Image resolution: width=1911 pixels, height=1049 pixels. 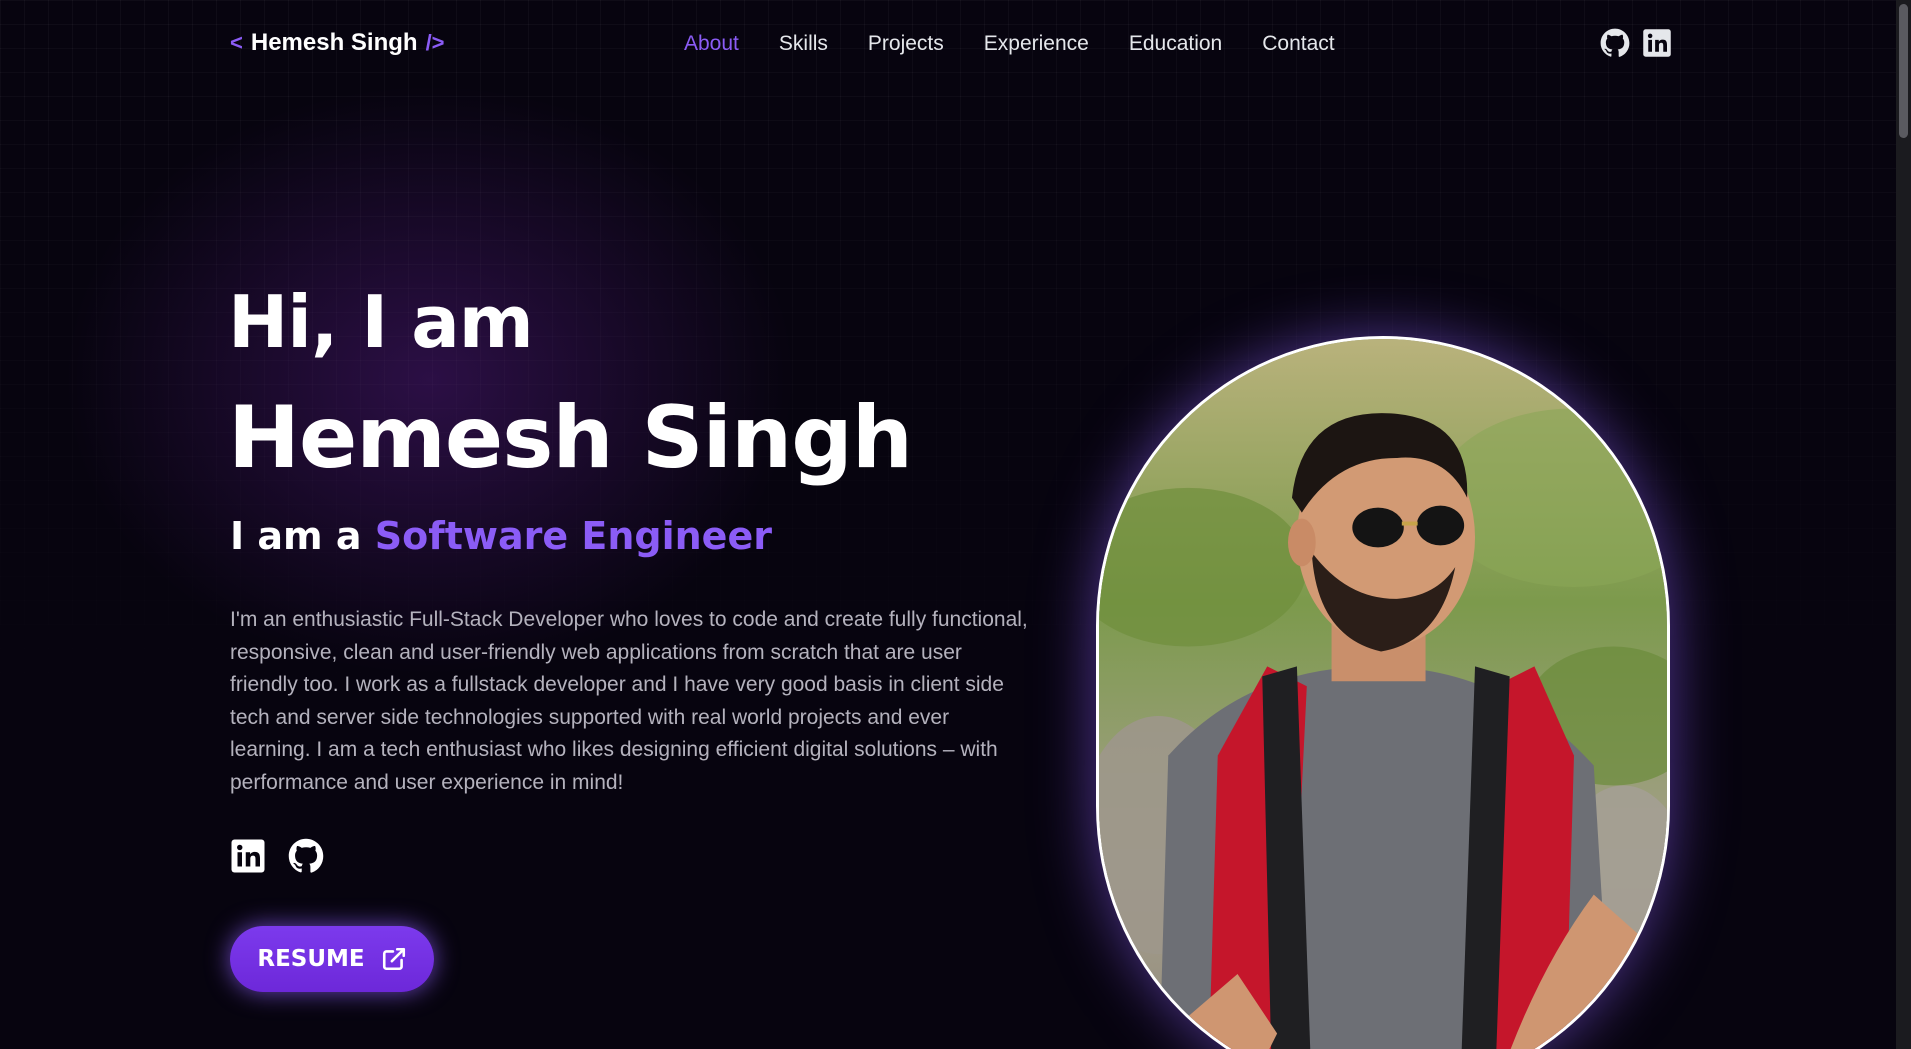 What do you see at coordinates (1636, 43) in the screenshot?
I see `header-social-links` at bounding box center [1636, 43].